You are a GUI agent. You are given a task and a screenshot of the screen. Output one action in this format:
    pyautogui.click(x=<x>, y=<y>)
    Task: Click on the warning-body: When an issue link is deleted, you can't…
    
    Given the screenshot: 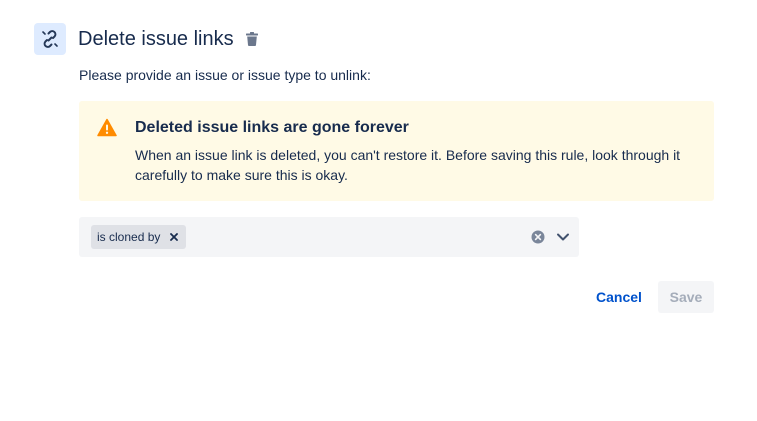 What is the action you would take?
    pyautogui.click(x=408, y=165)
    